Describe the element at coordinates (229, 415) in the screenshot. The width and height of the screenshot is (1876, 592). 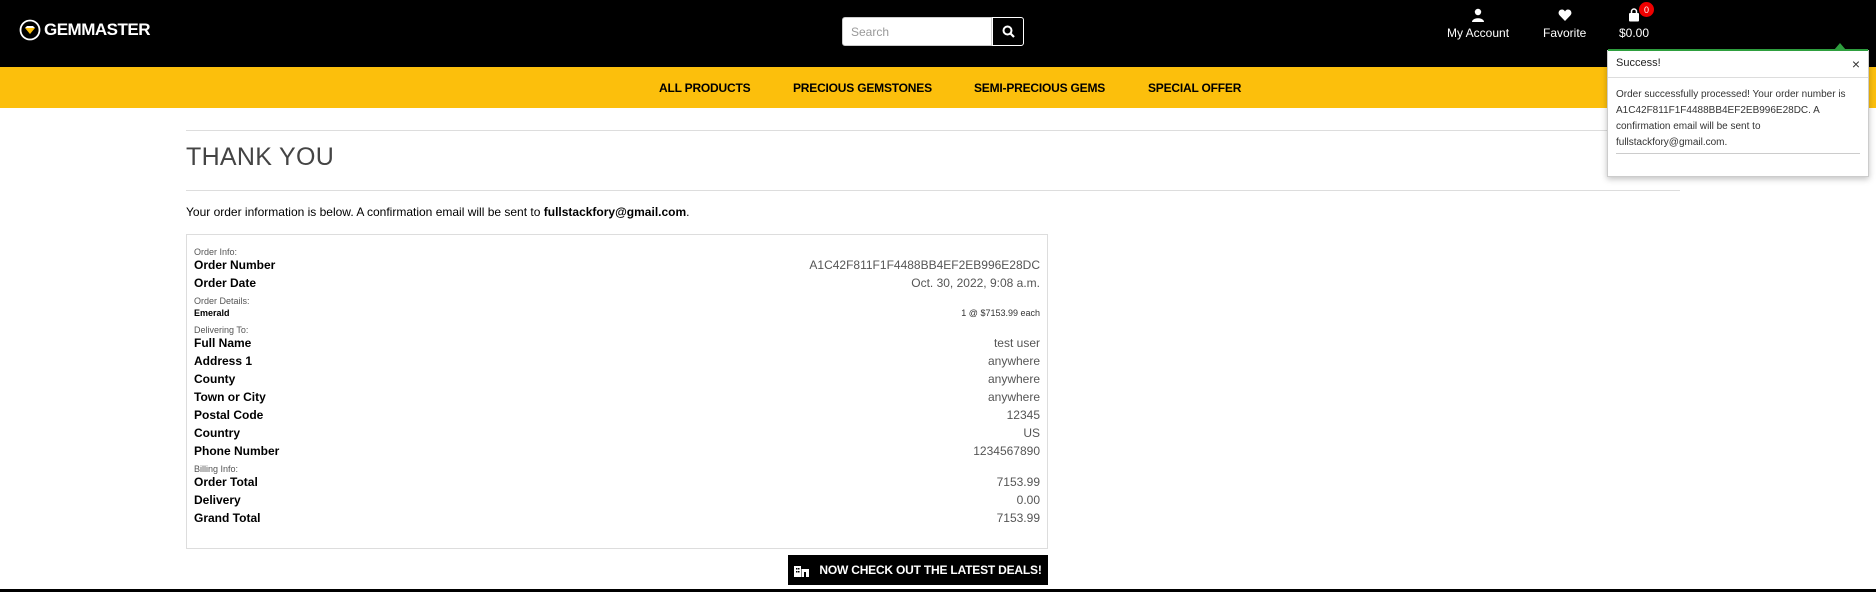
I see `postal-code-label: Postal Code` at that location.